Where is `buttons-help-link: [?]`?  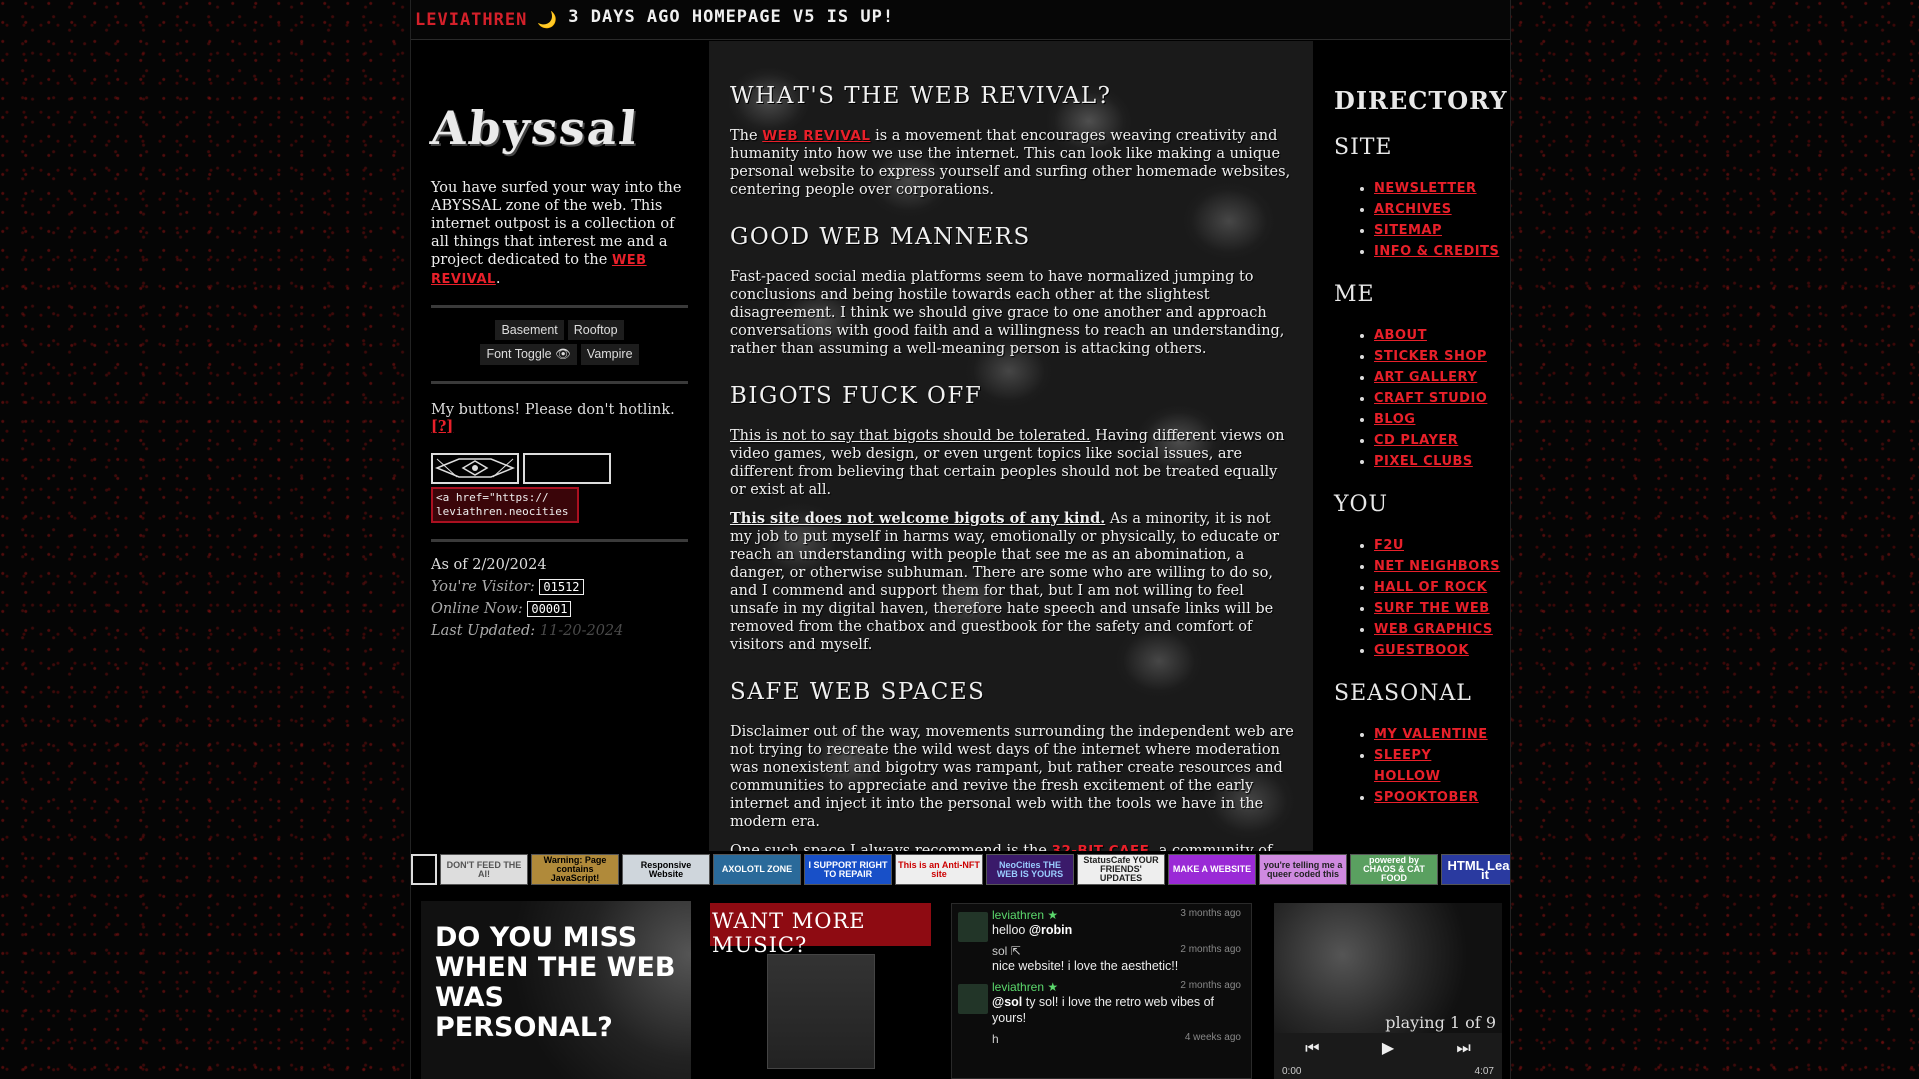 buttons-help-link: [?] is located at coordinates (442, 426).